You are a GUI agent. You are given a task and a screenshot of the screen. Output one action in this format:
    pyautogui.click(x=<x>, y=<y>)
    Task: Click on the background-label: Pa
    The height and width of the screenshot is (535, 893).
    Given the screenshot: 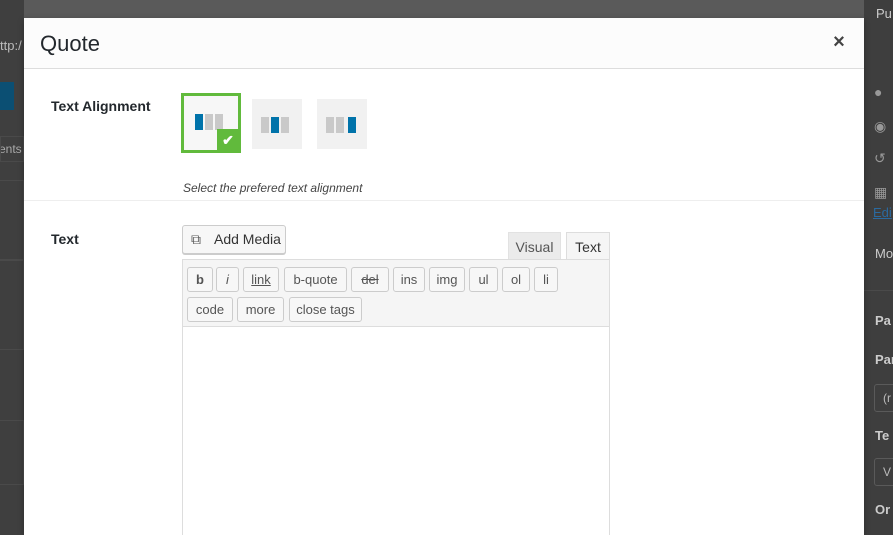 What is the action you would take?
    pyautogui.click(x=883, y=320)
    